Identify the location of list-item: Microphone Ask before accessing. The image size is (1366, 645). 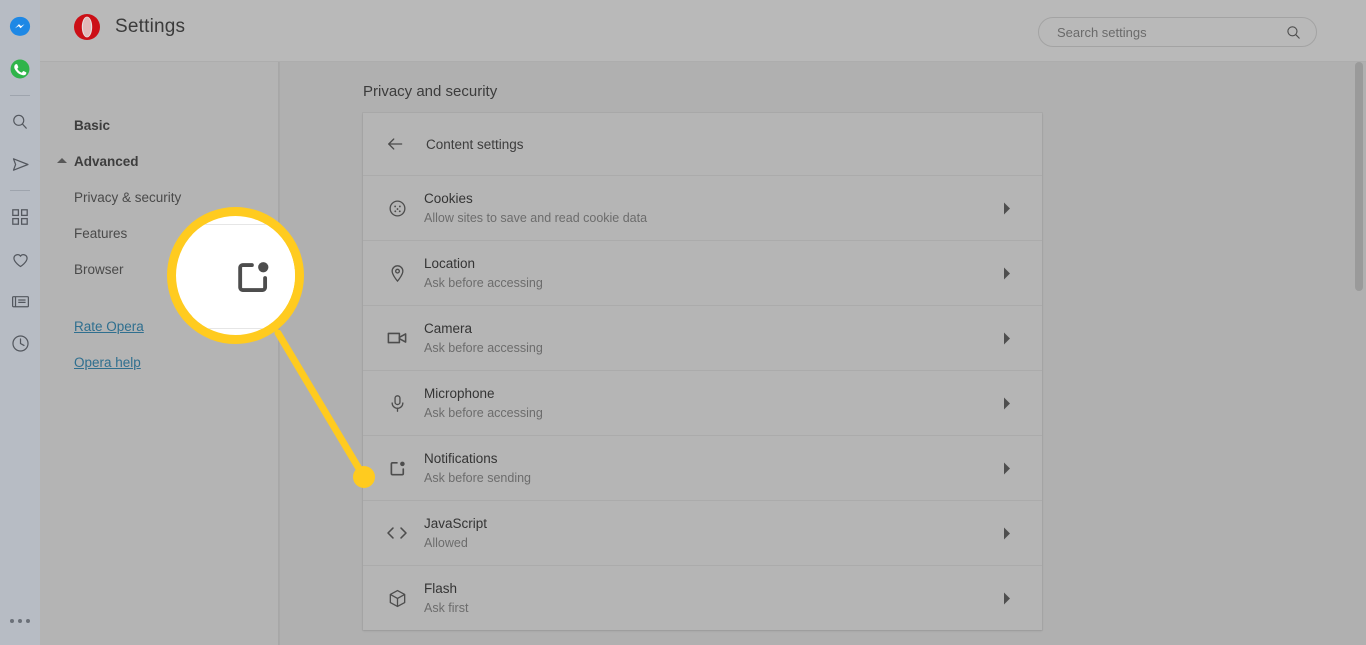
(702, 402).